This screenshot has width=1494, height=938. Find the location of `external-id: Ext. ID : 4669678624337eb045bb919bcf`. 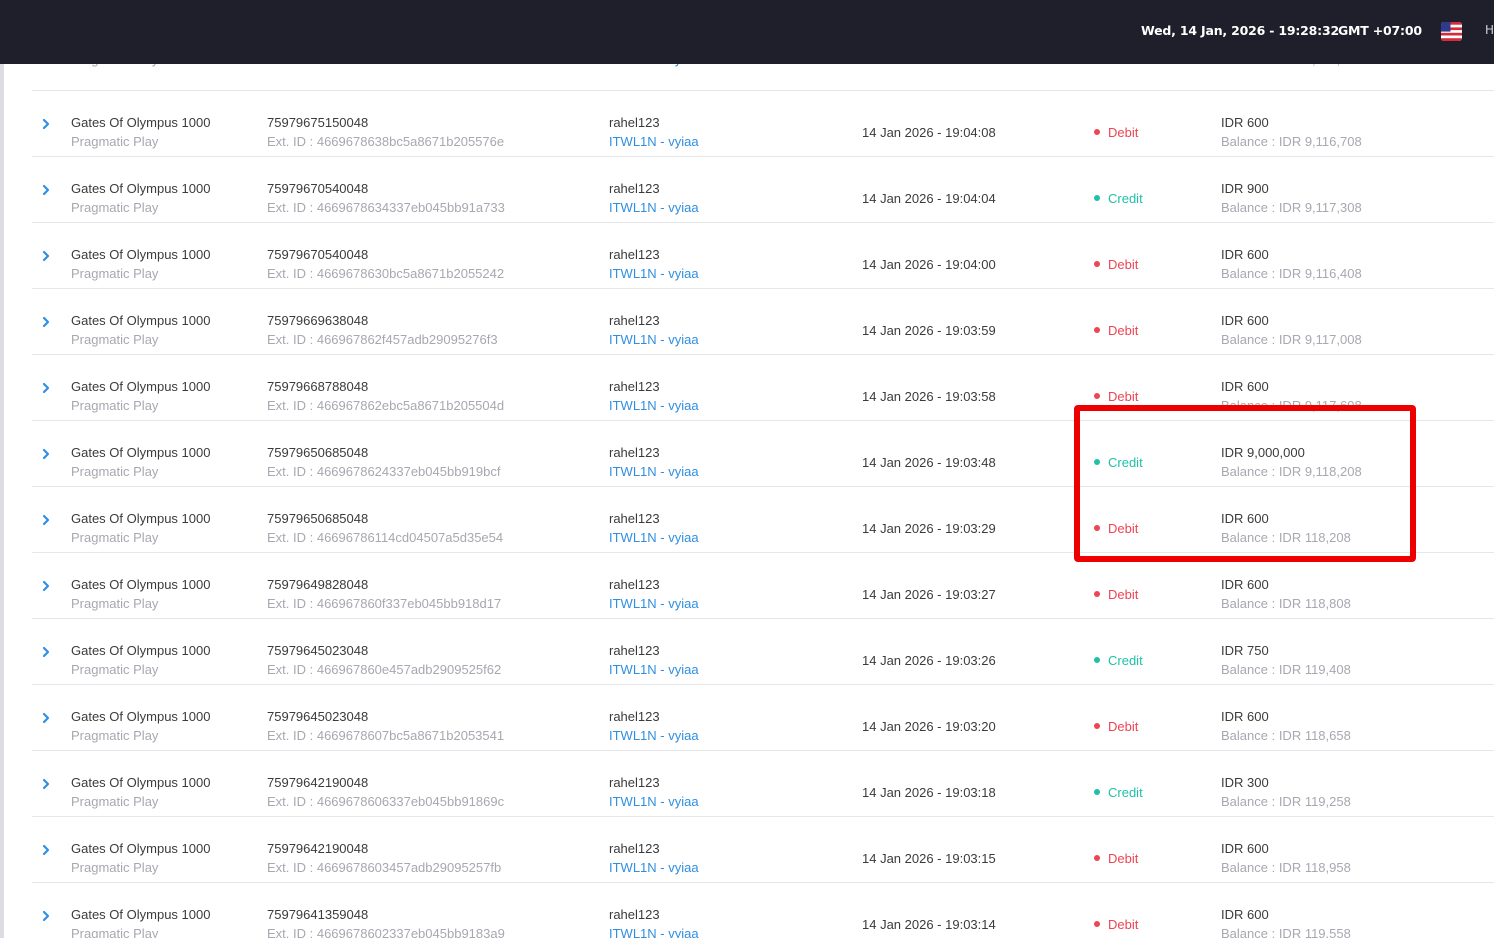

external-id: Ext. ID : 4669678624337eb045bb919bcf is located at coordinates (384, 471).